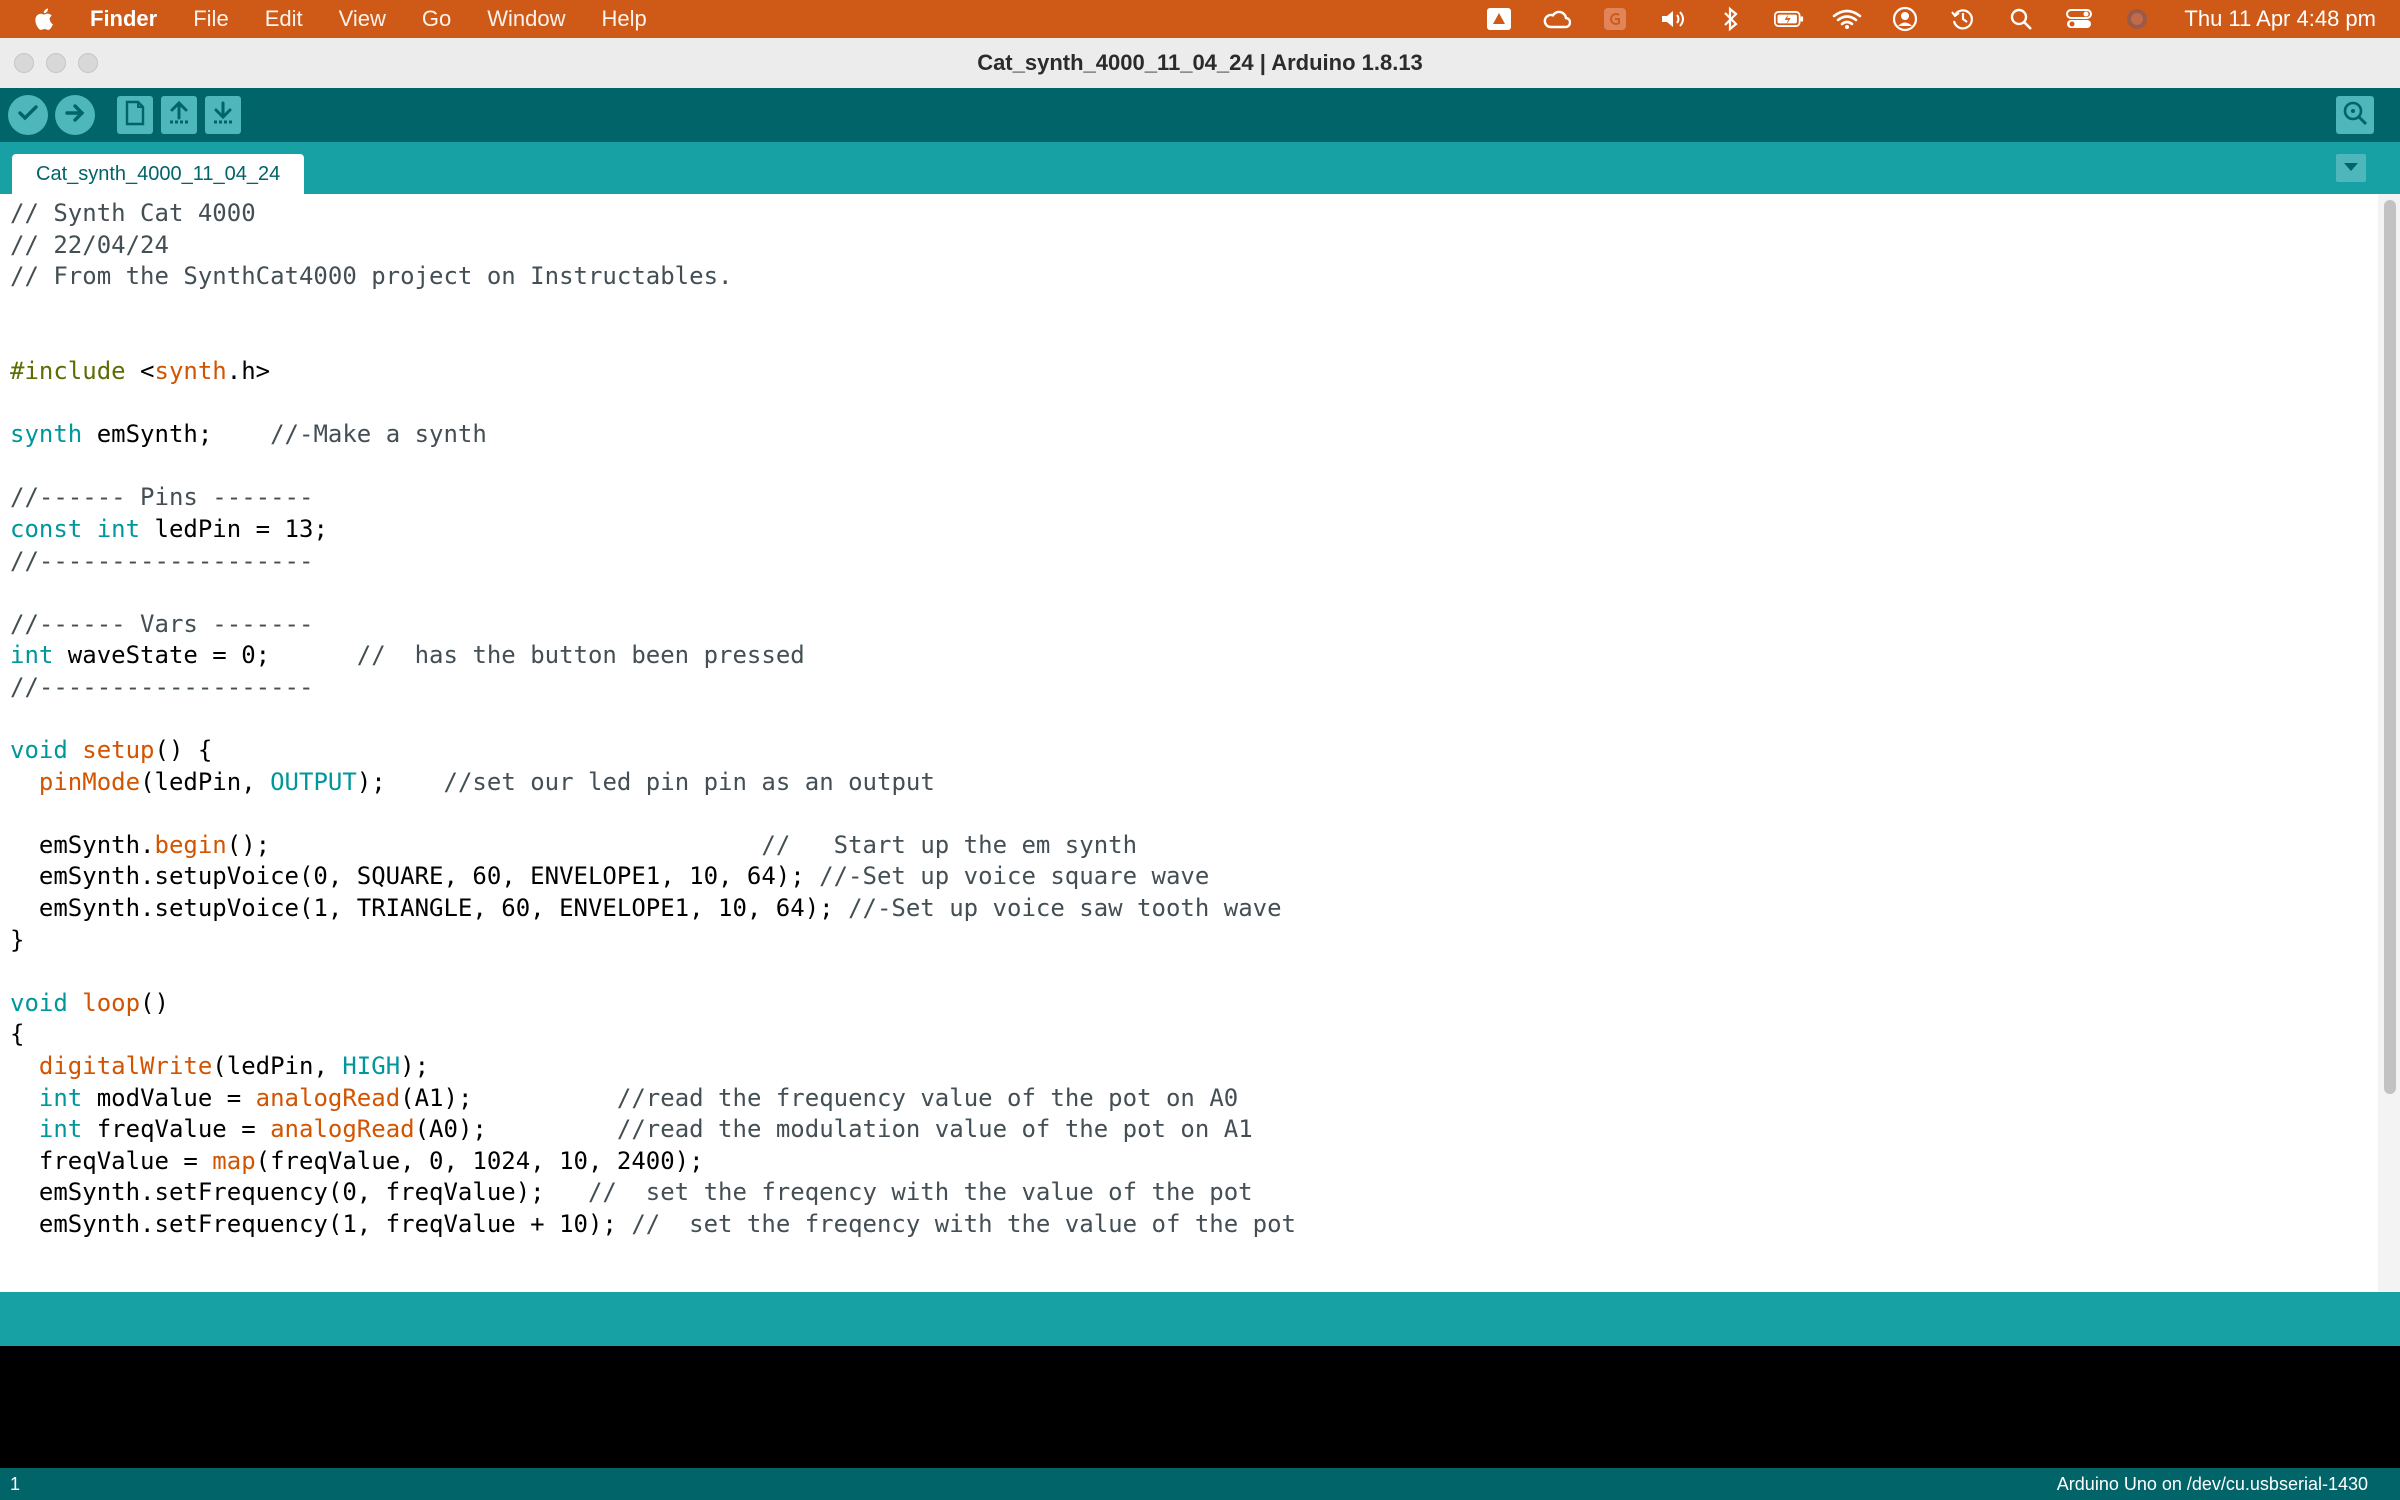 The height and width of the screenshot is (1500, 2400). I want to click on tab-menu-button, so click(2351, 168).